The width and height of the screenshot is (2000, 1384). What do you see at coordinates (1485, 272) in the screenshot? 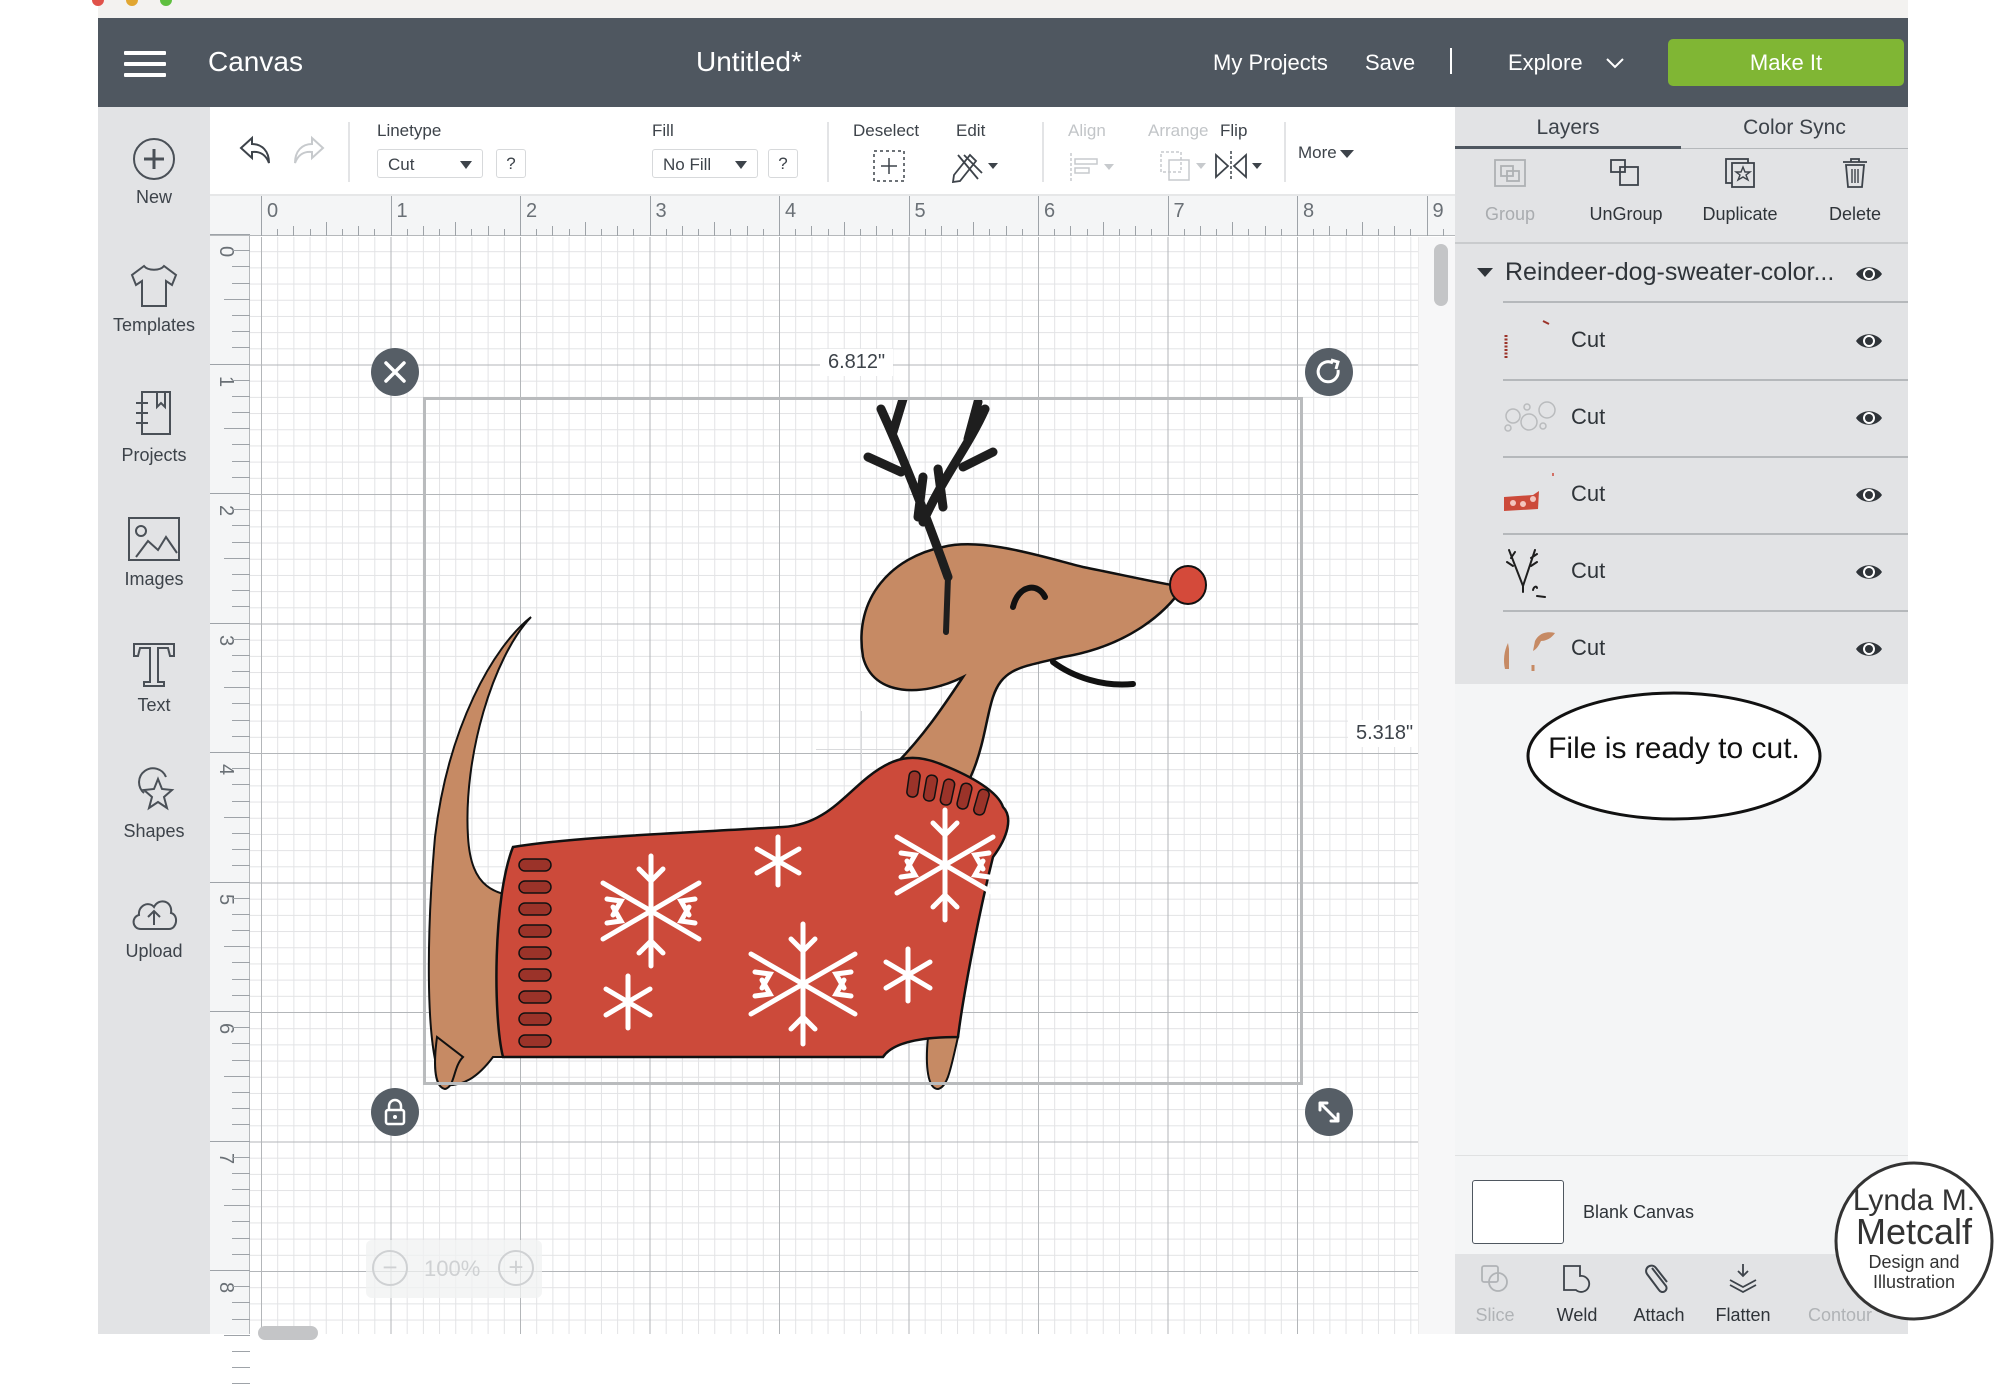
I see `collapse-triangle-icon` at bounding box center [1485, 272].